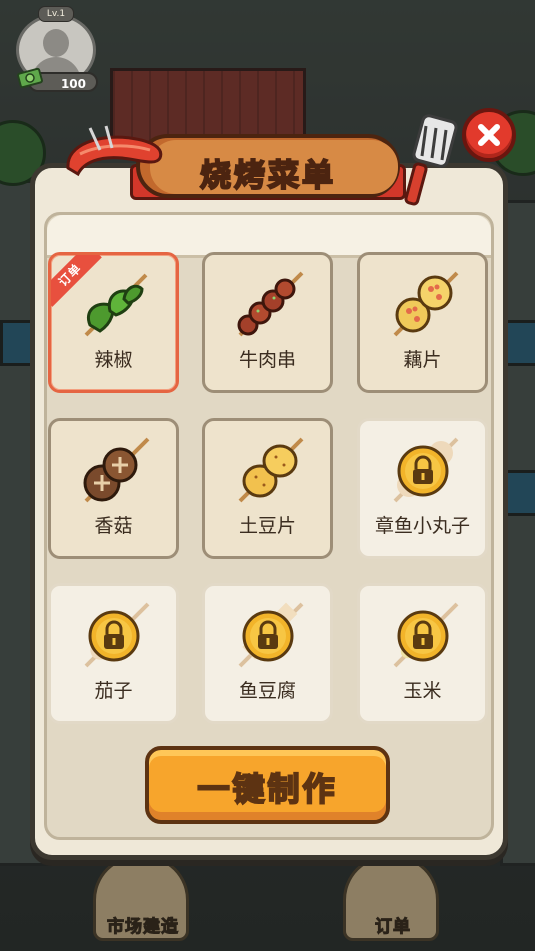 The width and height of the screenshot is (535, 951). I want to click on menu-item-name: 章鱼小丸子, so click(422, 526).